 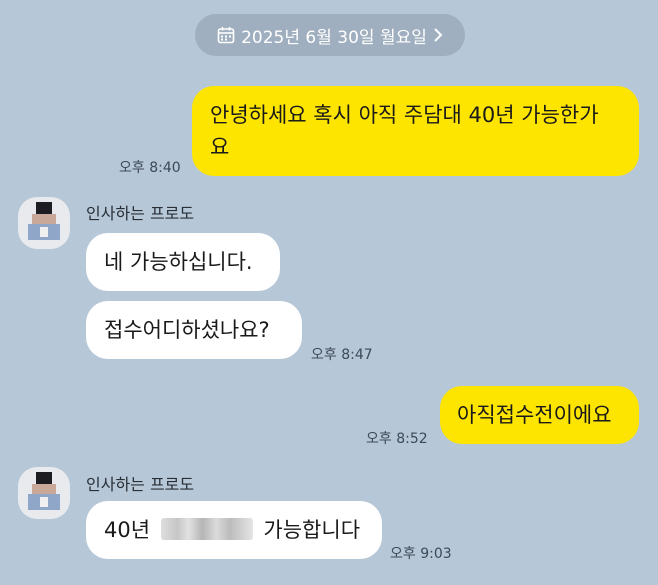 I want to click on message-text: 가능합니다, so click(x=312, y=530).